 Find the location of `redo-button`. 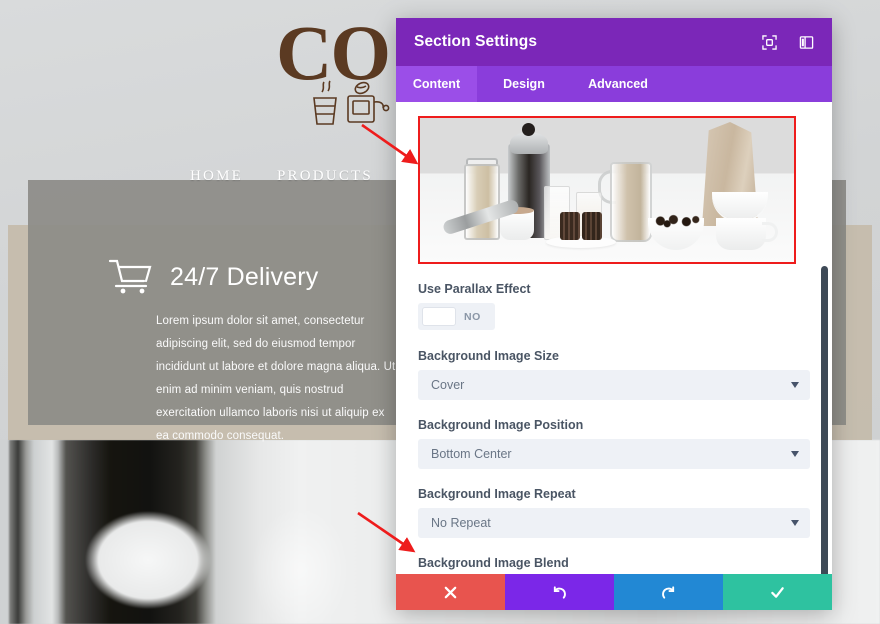

redo-button is located at coordinates (668, 592).